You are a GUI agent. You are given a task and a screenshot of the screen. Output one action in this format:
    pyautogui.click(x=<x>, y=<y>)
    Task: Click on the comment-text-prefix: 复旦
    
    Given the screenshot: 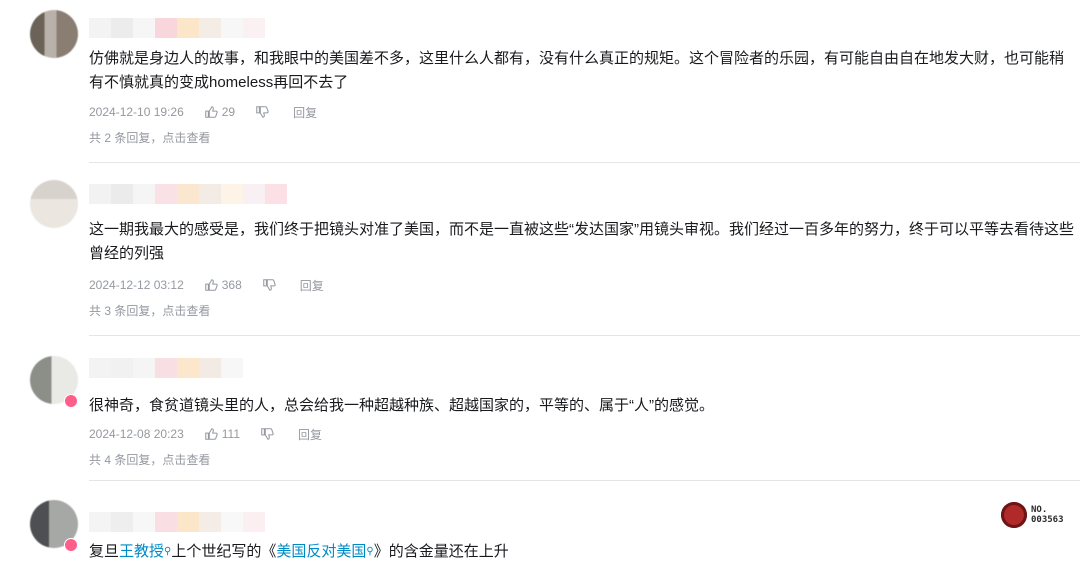 What is the action you would take?
    pyautogui.click(x=104, y=551)
    